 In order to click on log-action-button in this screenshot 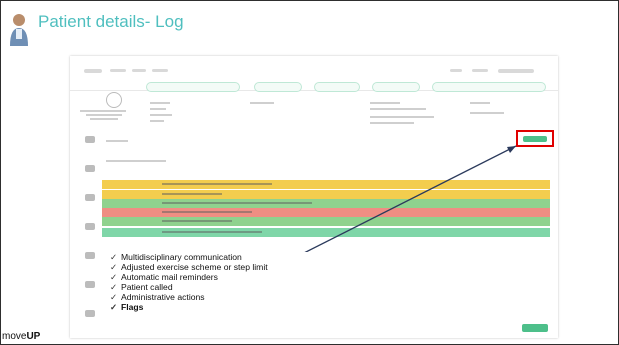, I will do `click(535, 139)`.